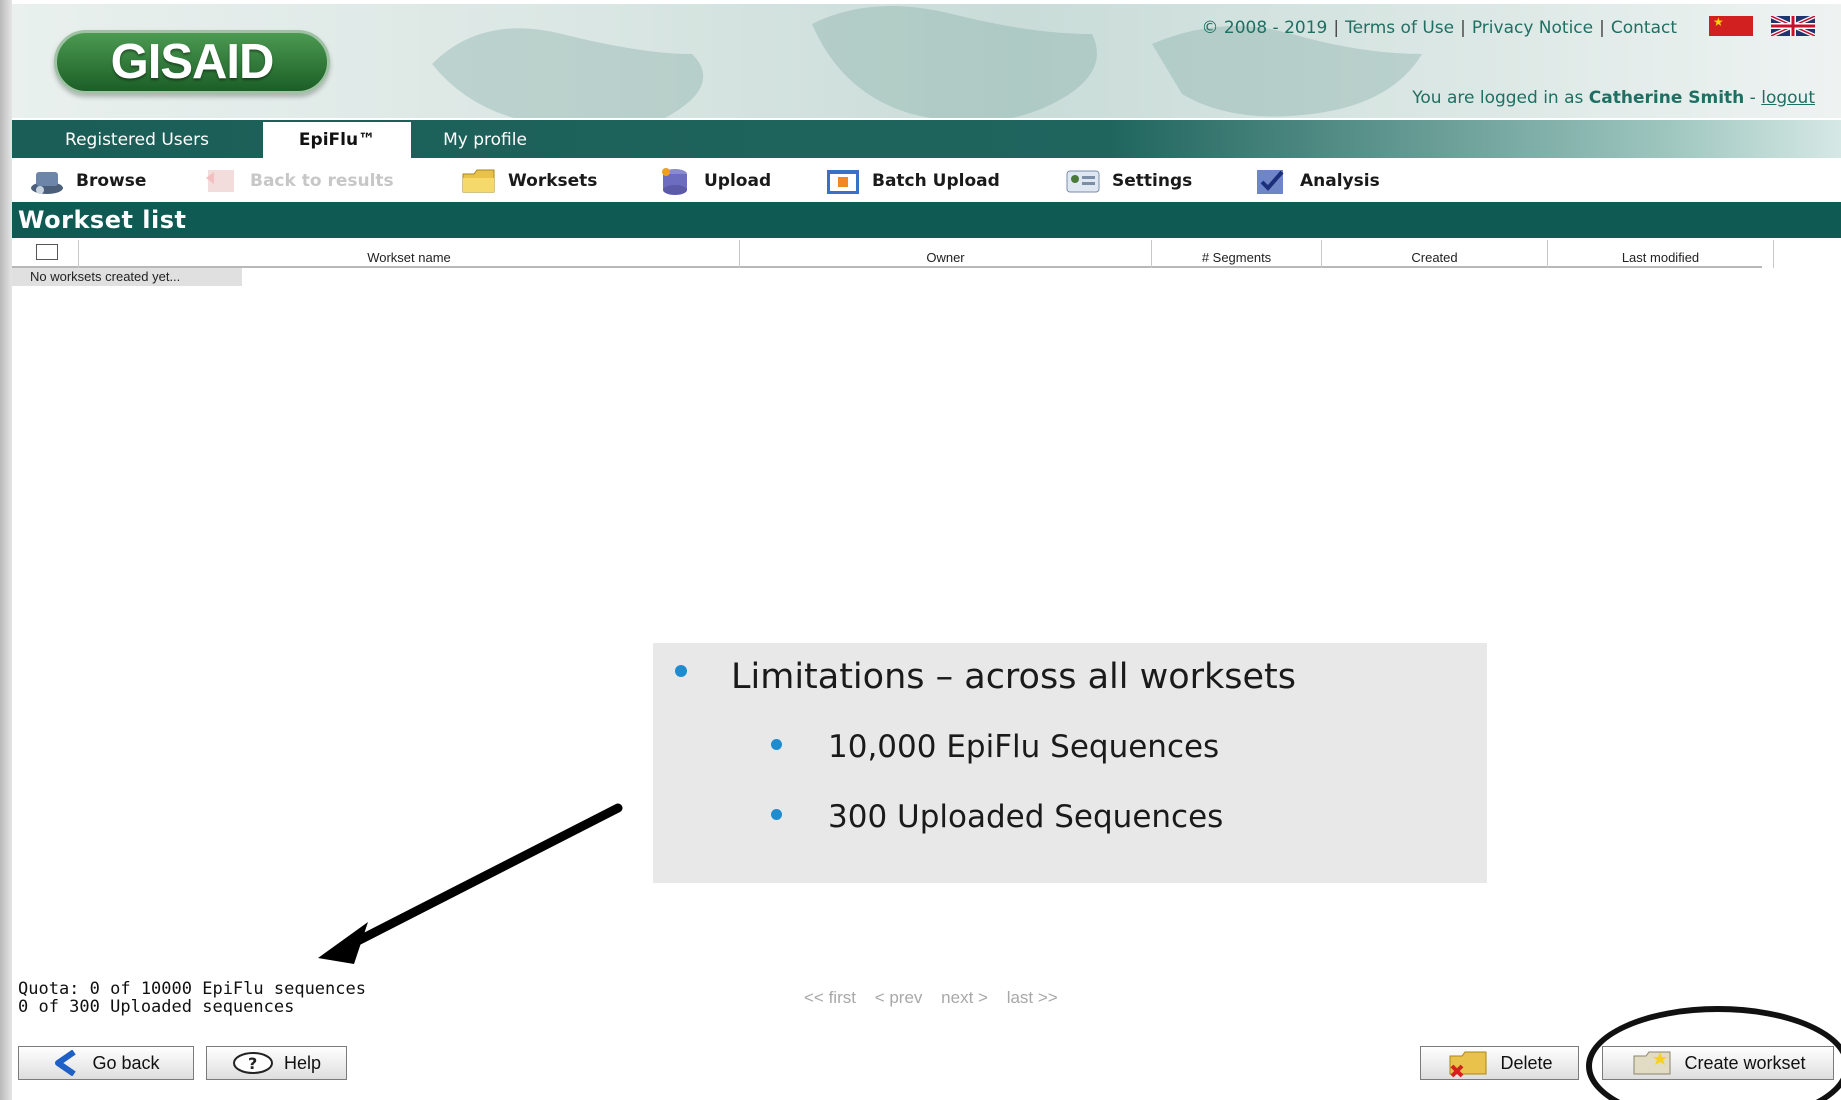  I want to click on callout-sub-bullet-uploaded: 300 Uploaded Sequences, so click(1026, 817).